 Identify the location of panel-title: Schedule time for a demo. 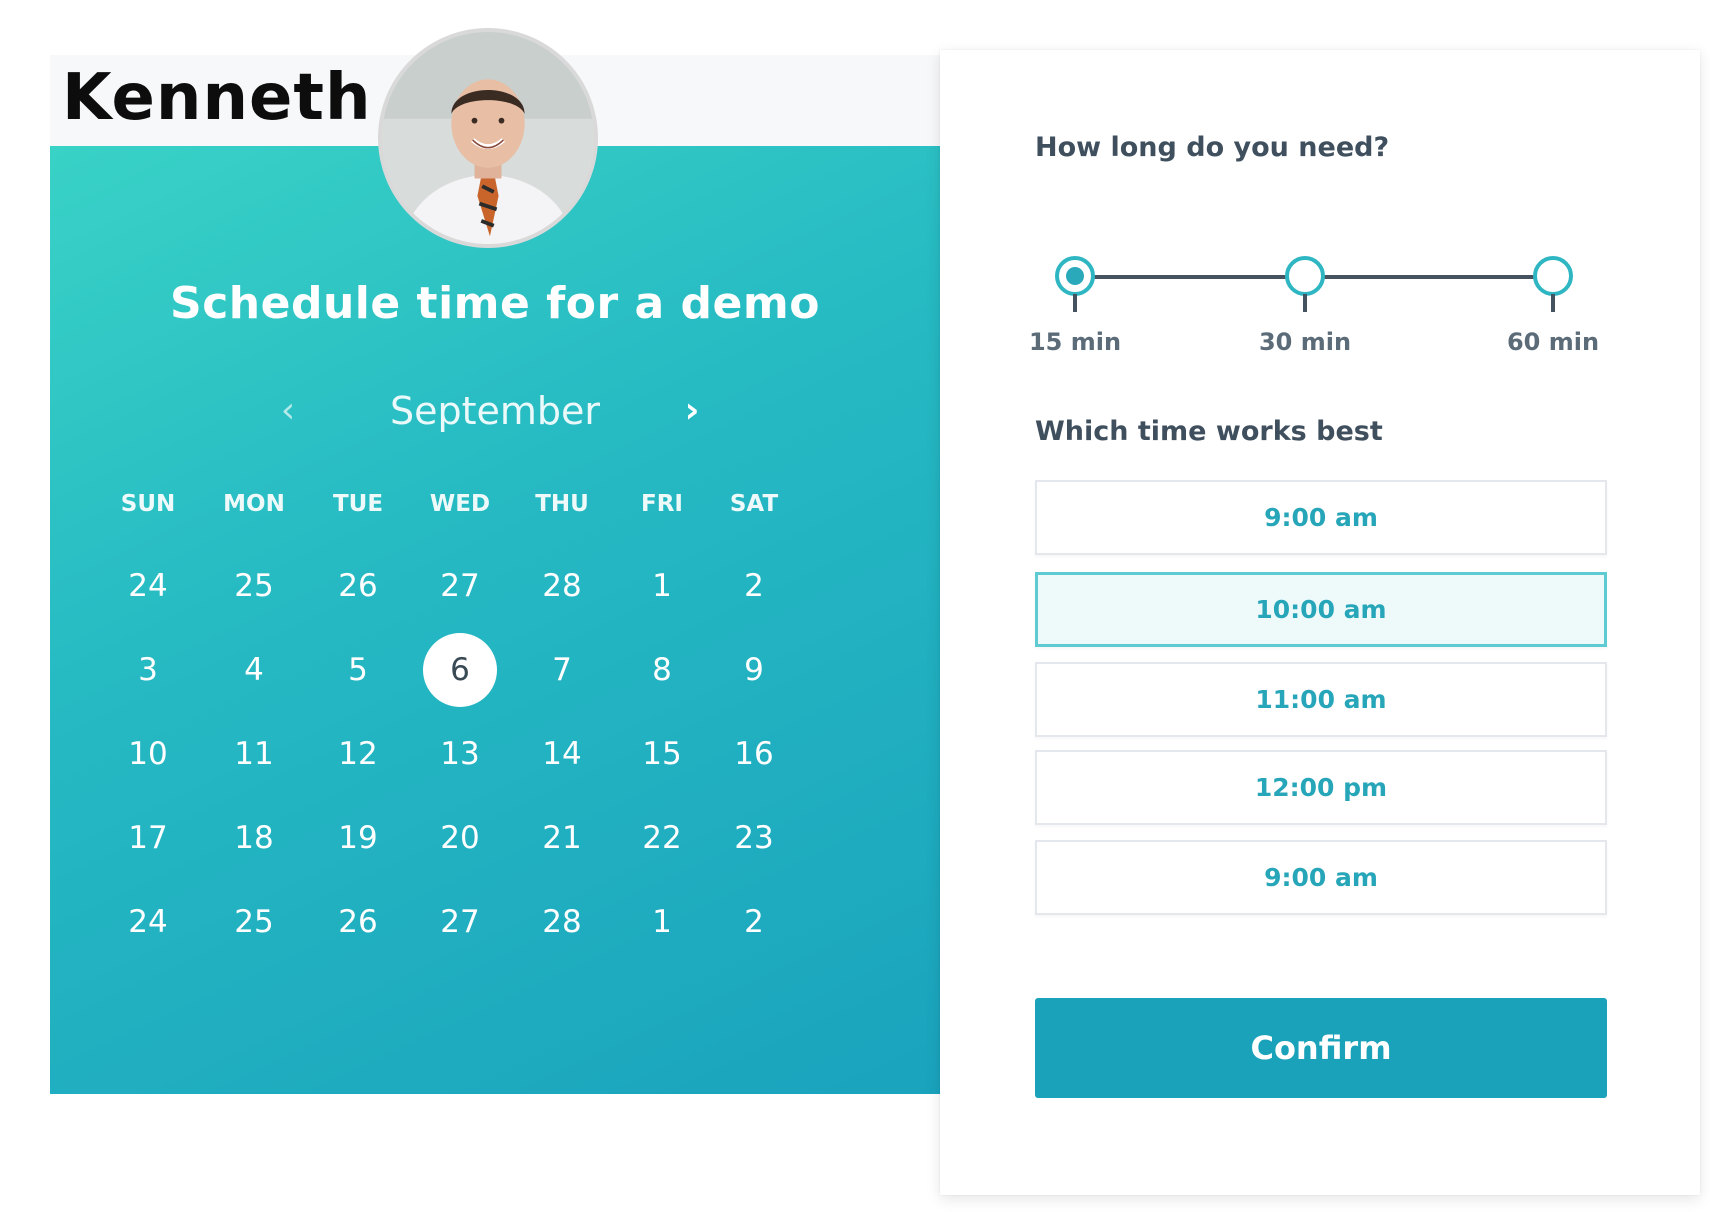
(495, 303).